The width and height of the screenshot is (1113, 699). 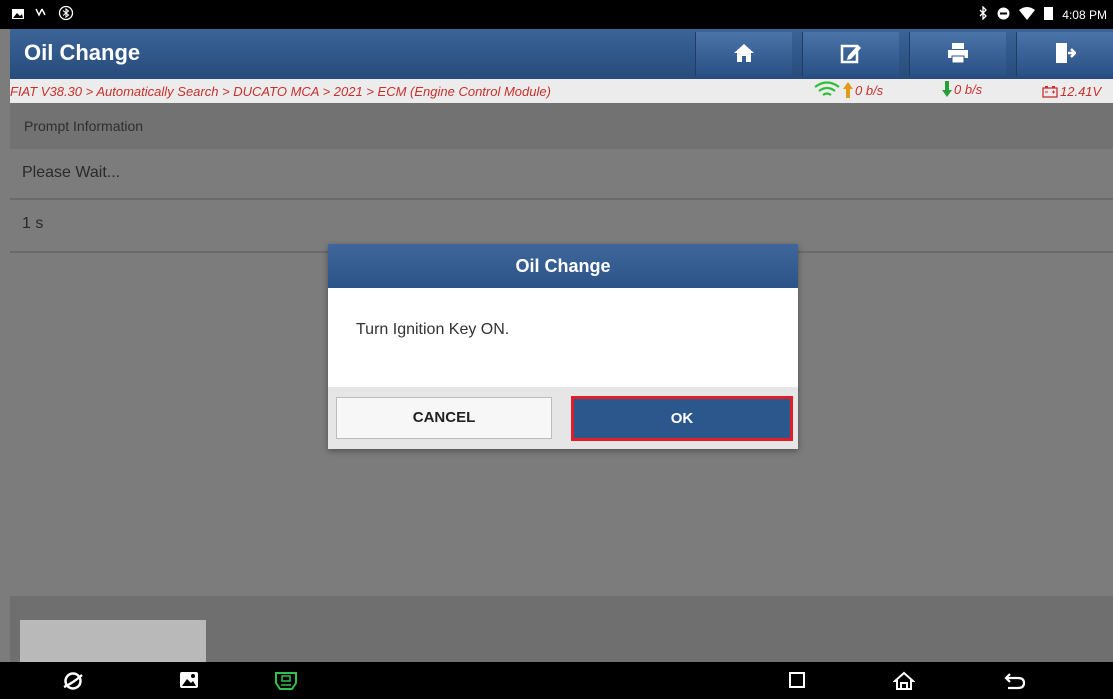 What do you see at coordinates (947, 89) in the screenshot?
I see `download-arrow-icon` at bounding box center [947, 89].